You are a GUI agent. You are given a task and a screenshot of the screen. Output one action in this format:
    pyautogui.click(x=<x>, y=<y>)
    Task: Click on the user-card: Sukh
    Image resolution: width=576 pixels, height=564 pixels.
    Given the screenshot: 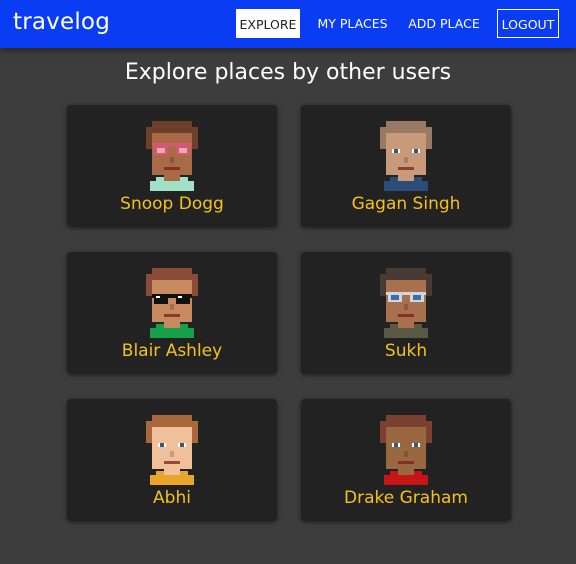 What is the action you would take?
    pyautogui.click(x=406, y=313)
    